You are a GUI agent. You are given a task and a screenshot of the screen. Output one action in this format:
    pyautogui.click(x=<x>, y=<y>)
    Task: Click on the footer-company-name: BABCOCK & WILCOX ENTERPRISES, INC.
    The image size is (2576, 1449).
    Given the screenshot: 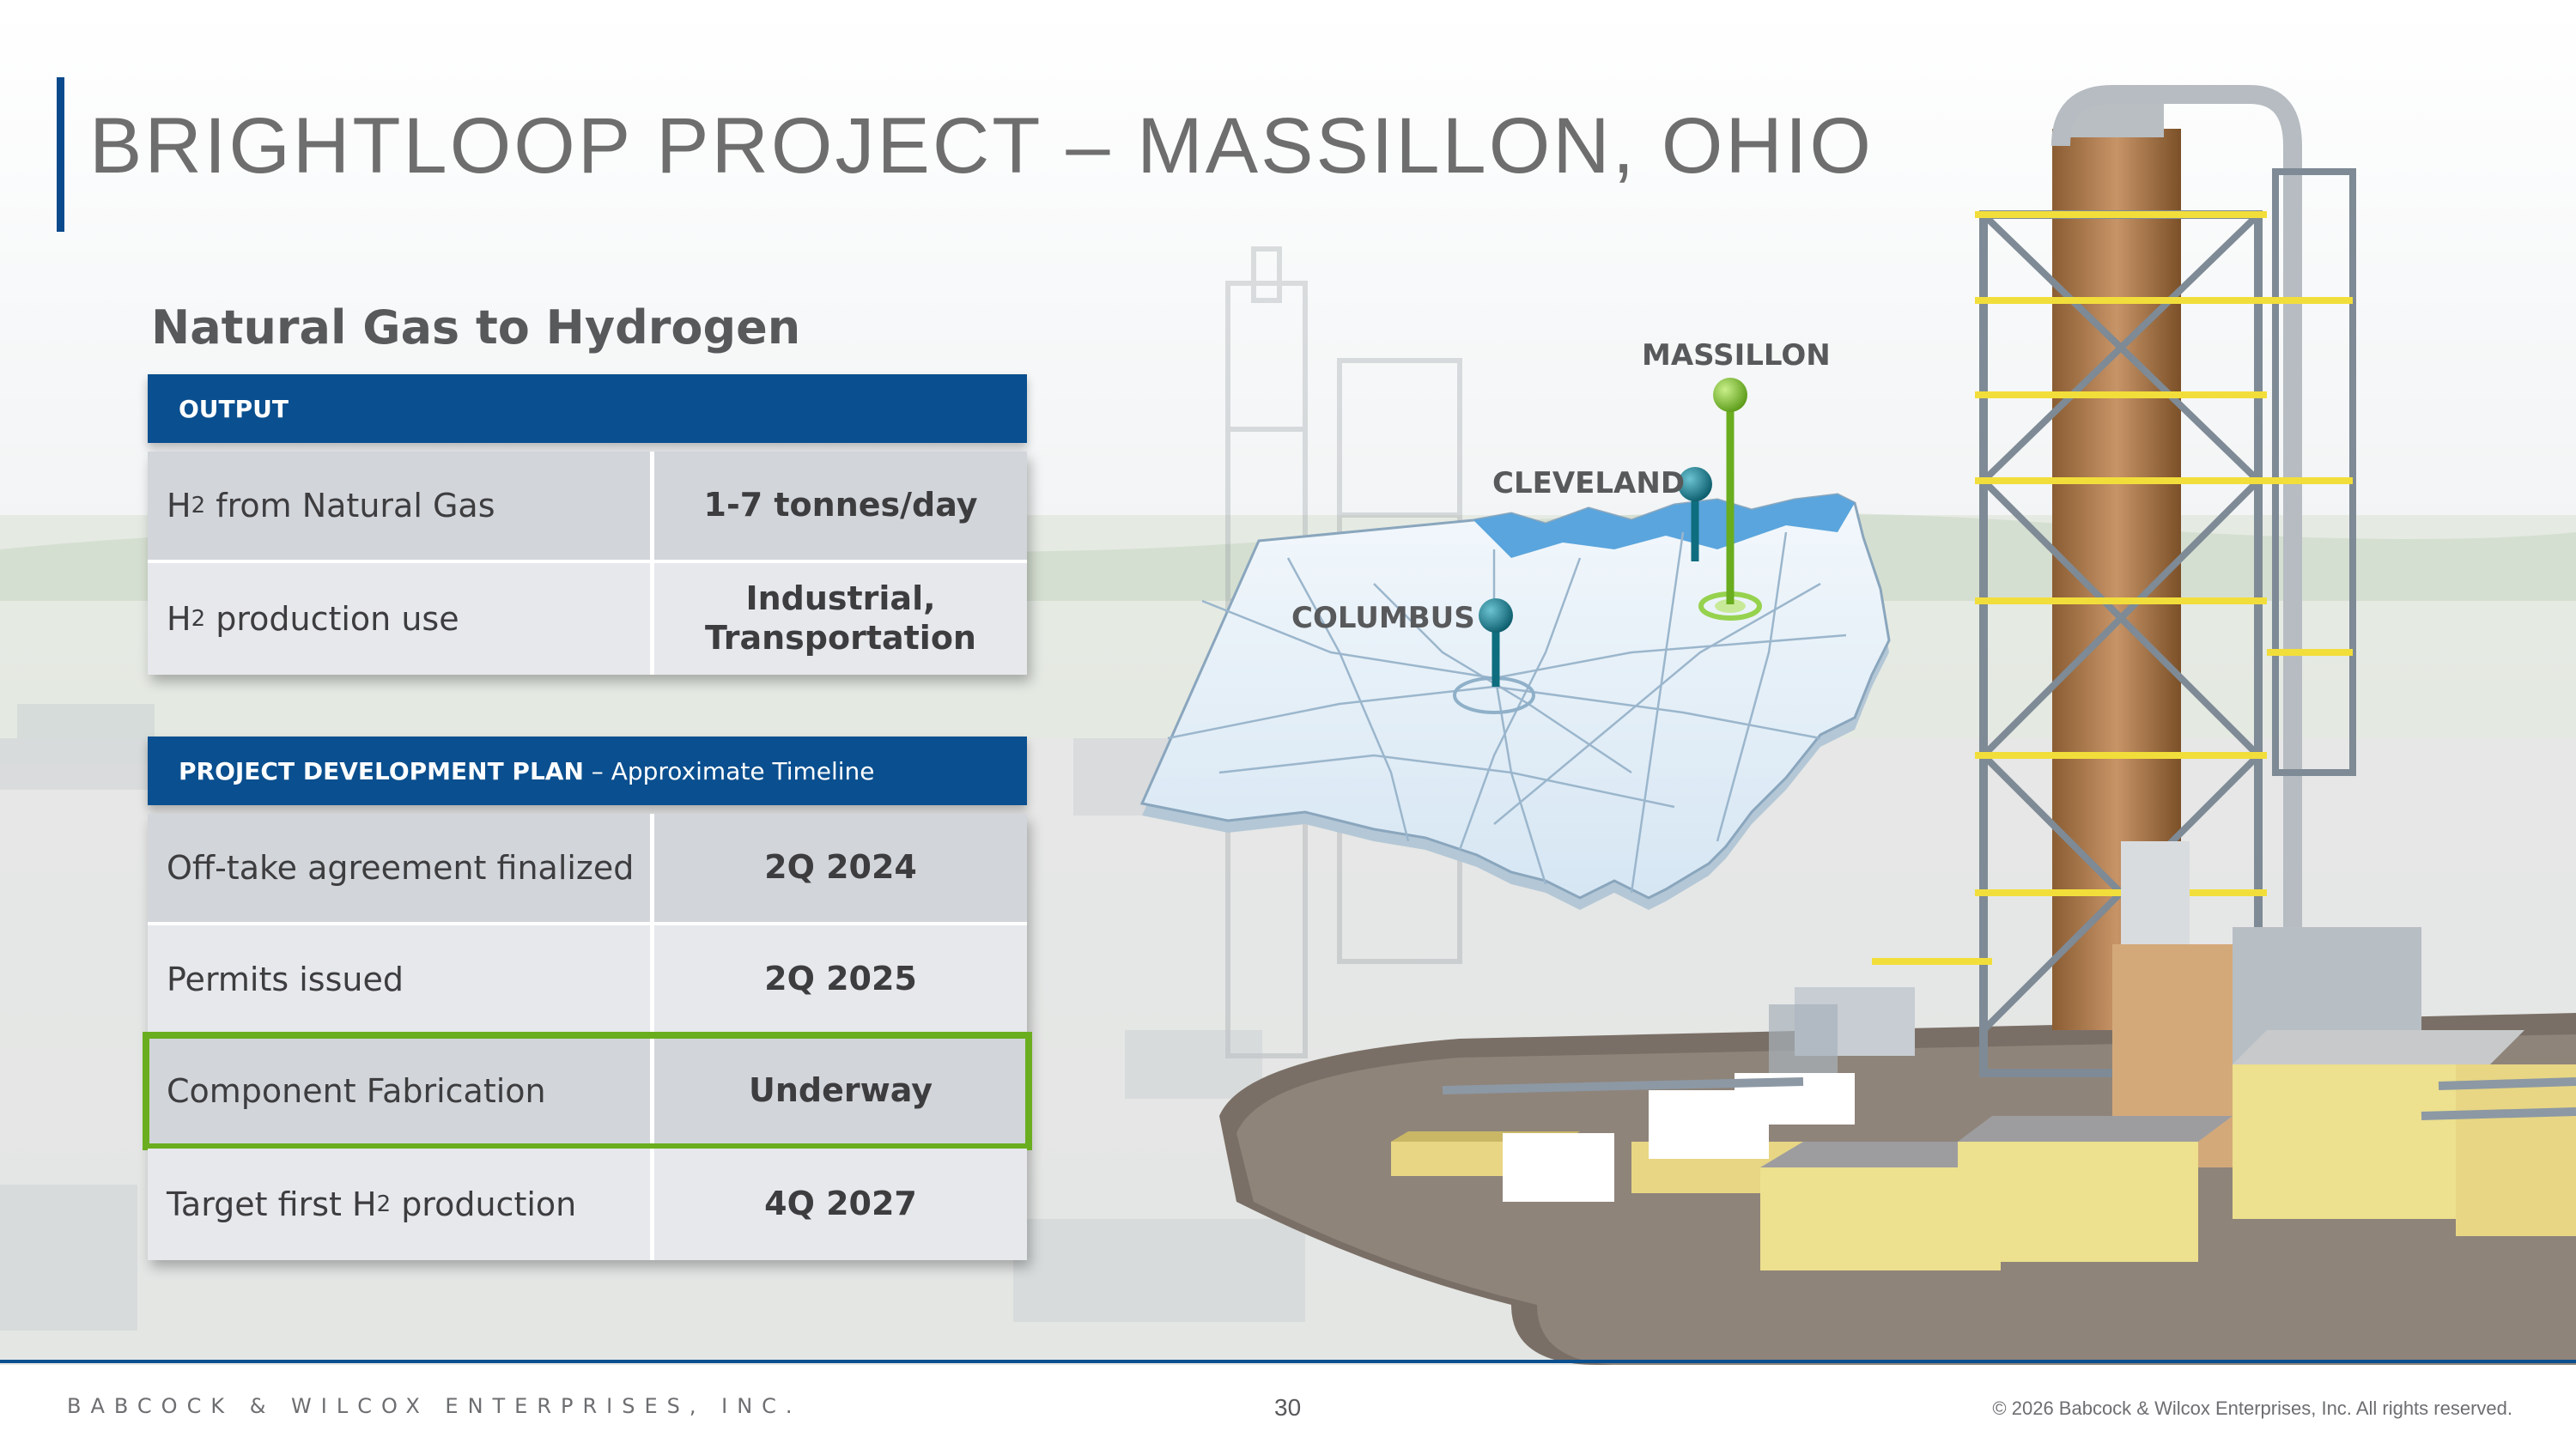 What is the action you would take?
    pyautogui.click(x=434, y=1406)
    